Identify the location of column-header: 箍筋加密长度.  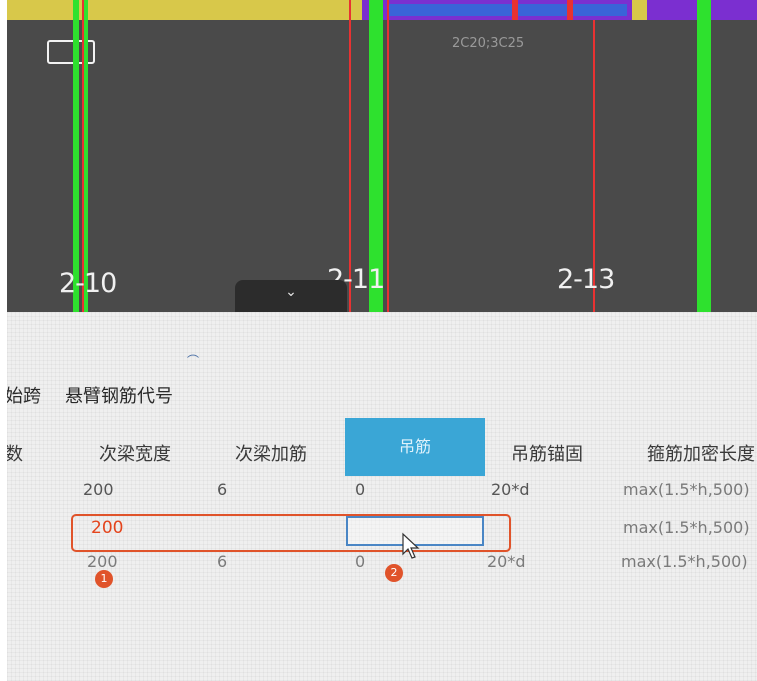
(701, 453).